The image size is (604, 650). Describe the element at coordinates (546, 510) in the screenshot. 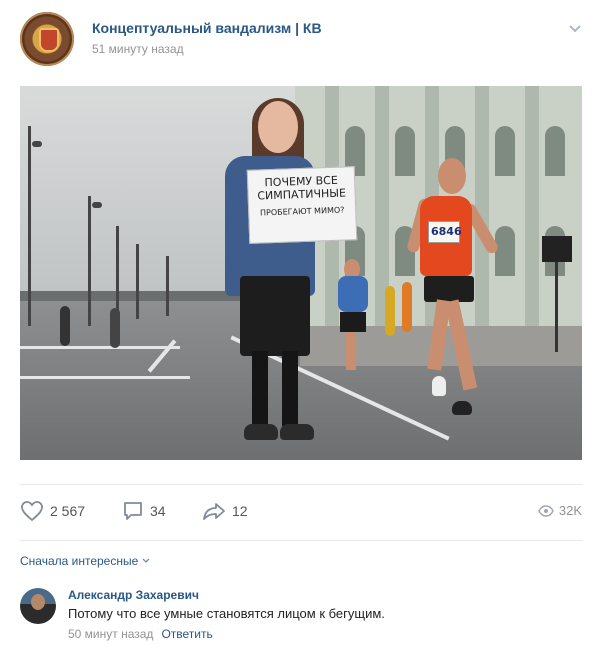

I see `eye-icon` at that location.